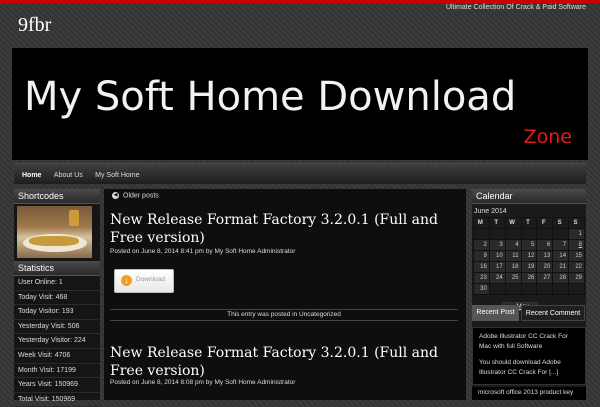 This screenshot has width=600, height=407. I want to click on calendar-day: 7, so click(561, 245).